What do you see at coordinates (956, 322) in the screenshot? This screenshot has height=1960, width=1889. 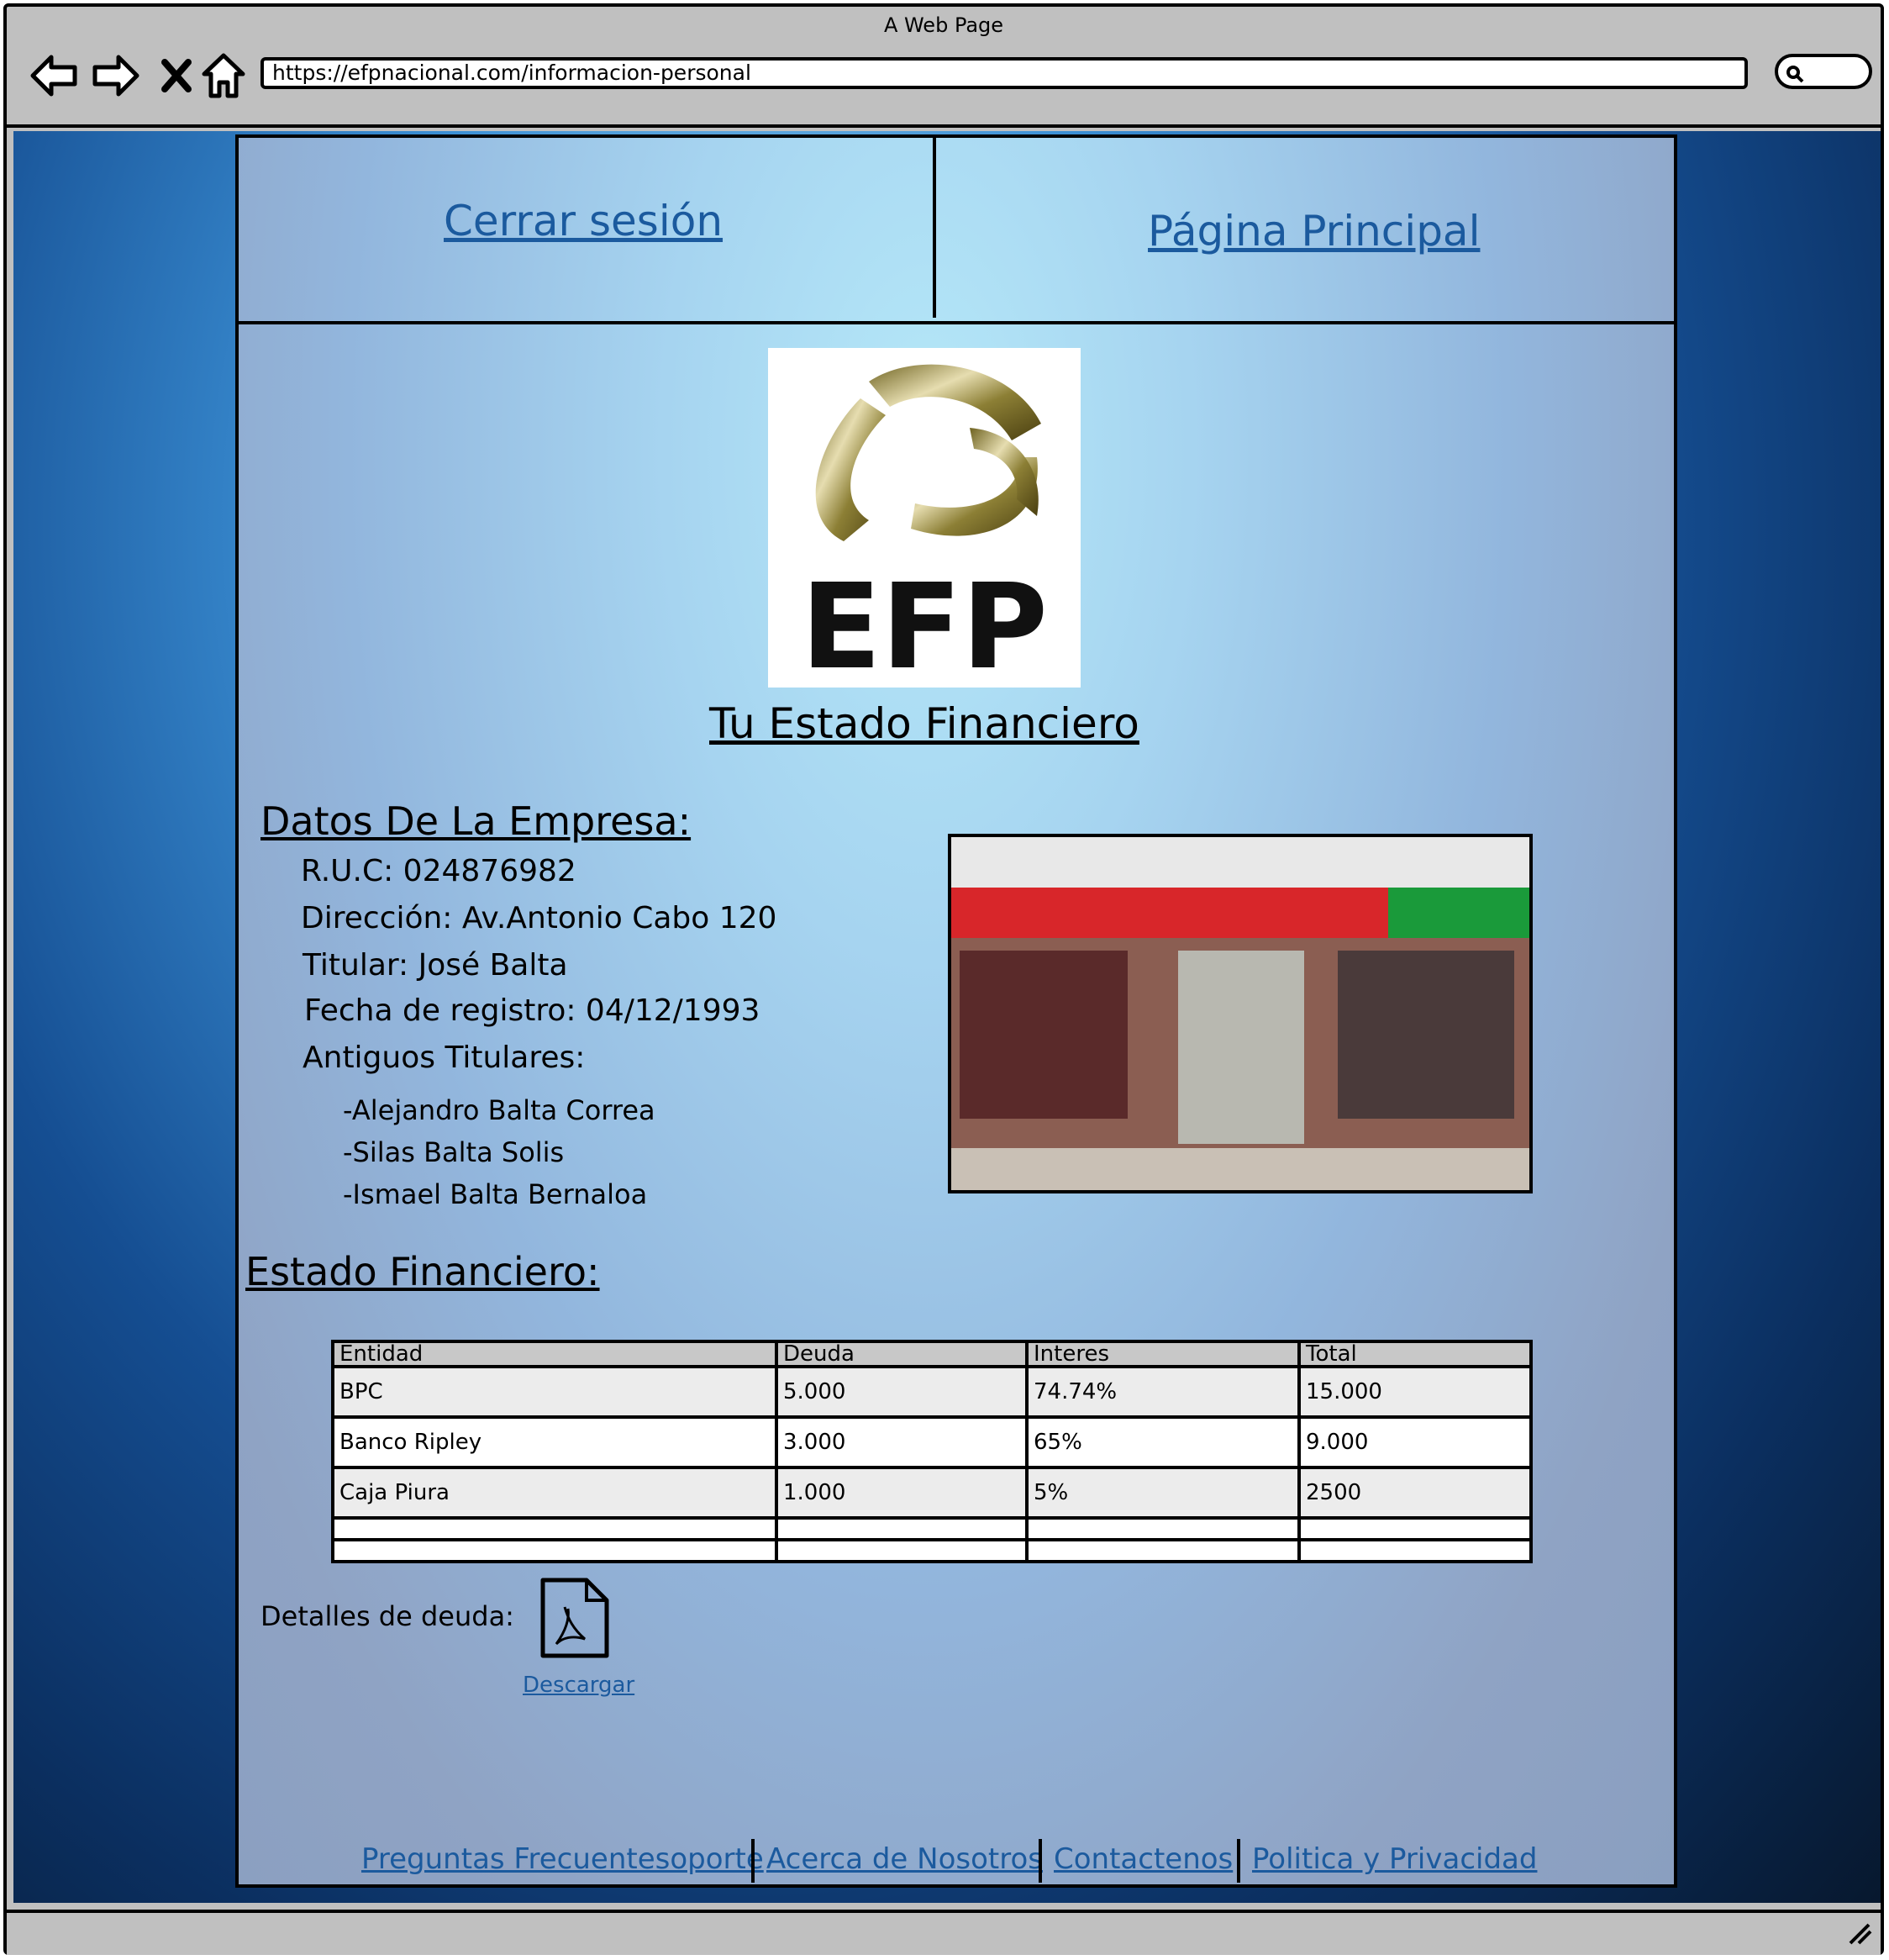 I see `header-divider` at bounding box center [956, 322].